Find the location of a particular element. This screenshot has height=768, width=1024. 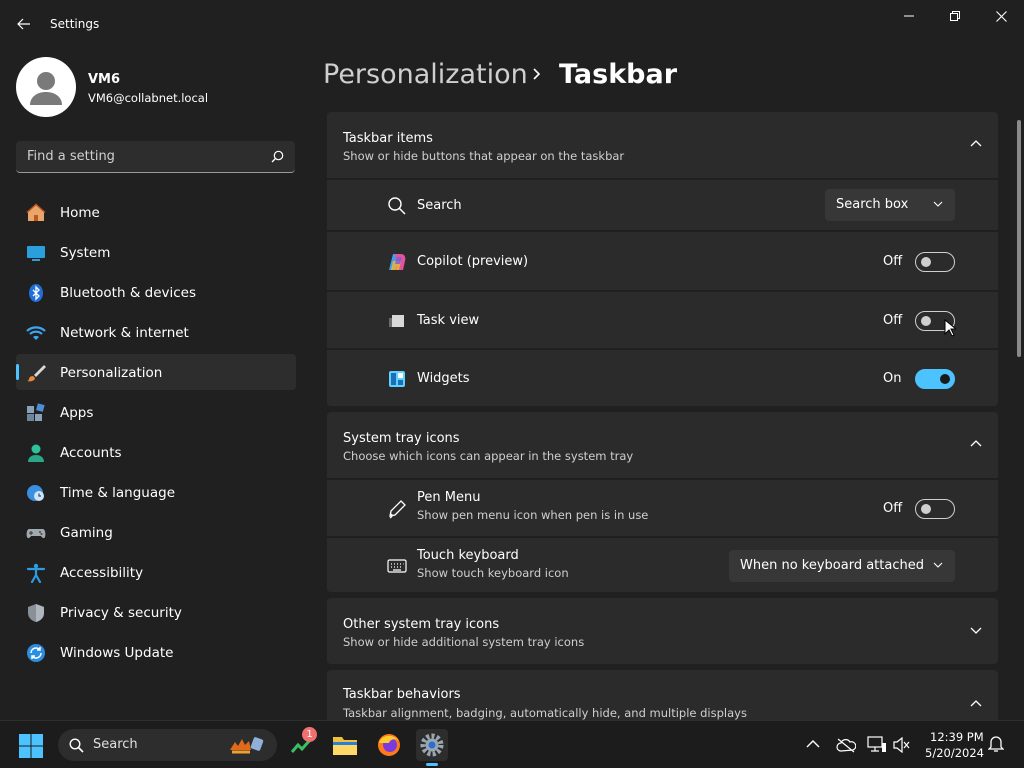

minimize-button is located at coordinates (909, 16).